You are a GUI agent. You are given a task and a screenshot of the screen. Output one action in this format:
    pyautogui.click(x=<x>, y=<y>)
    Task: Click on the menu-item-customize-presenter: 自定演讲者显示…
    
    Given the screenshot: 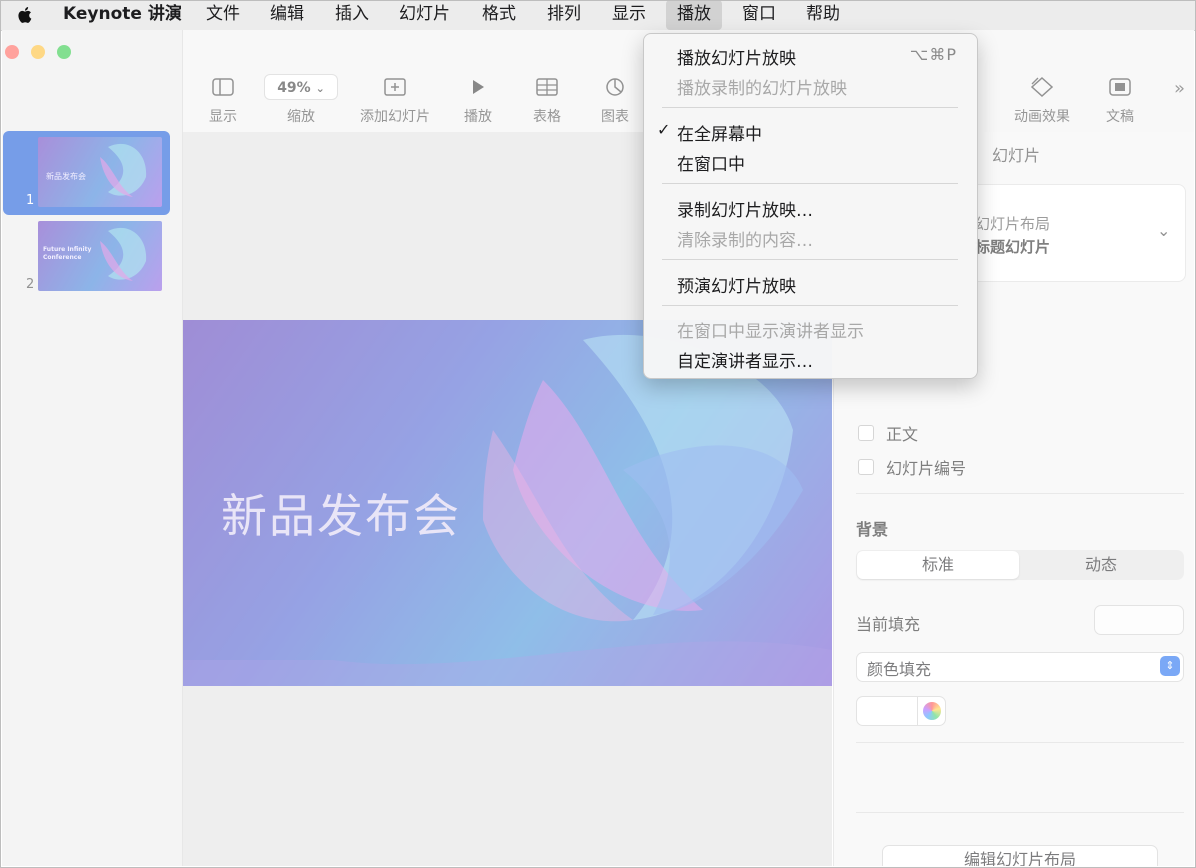 What is the action you would take?
    pyautogui.click(x=745, y=359)
    